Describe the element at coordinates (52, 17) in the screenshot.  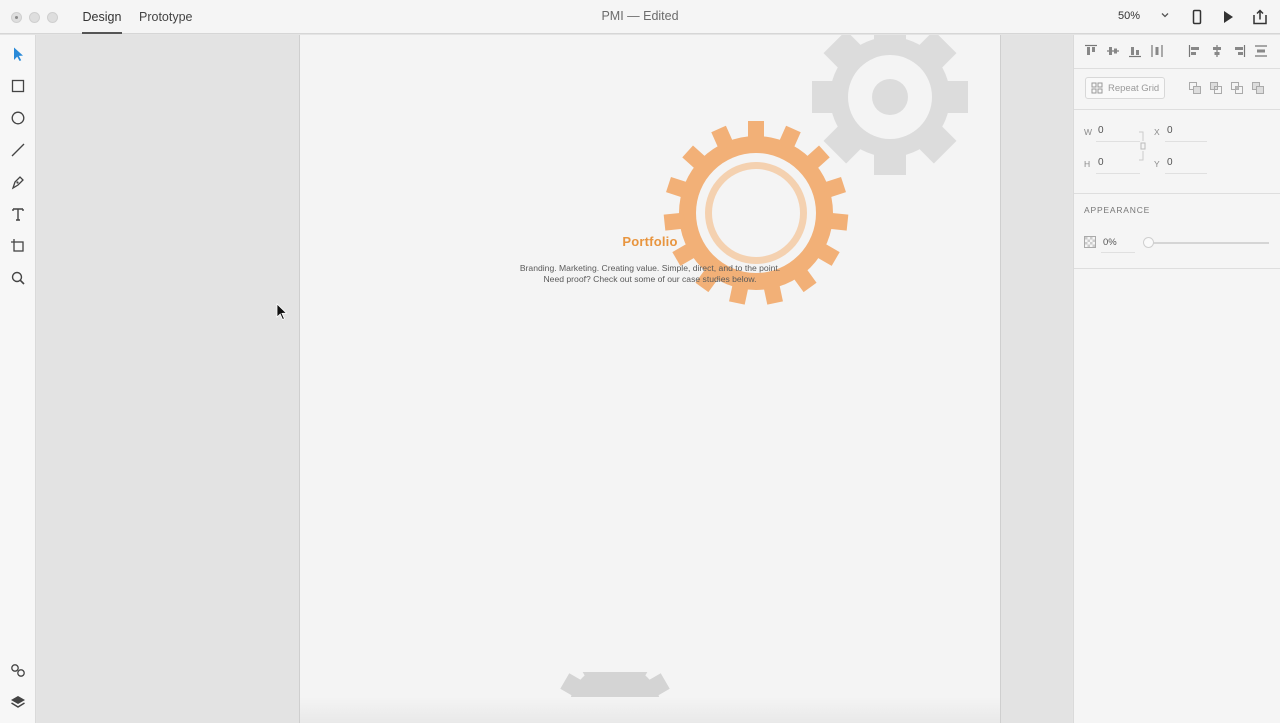
I see `zoom-window-button` at that location.